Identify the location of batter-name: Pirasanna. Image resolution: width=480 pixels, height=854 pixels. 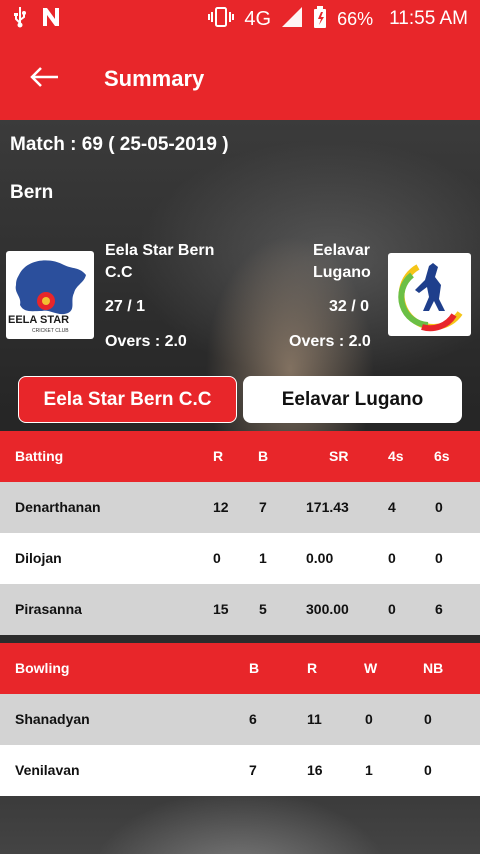
(48, 609).